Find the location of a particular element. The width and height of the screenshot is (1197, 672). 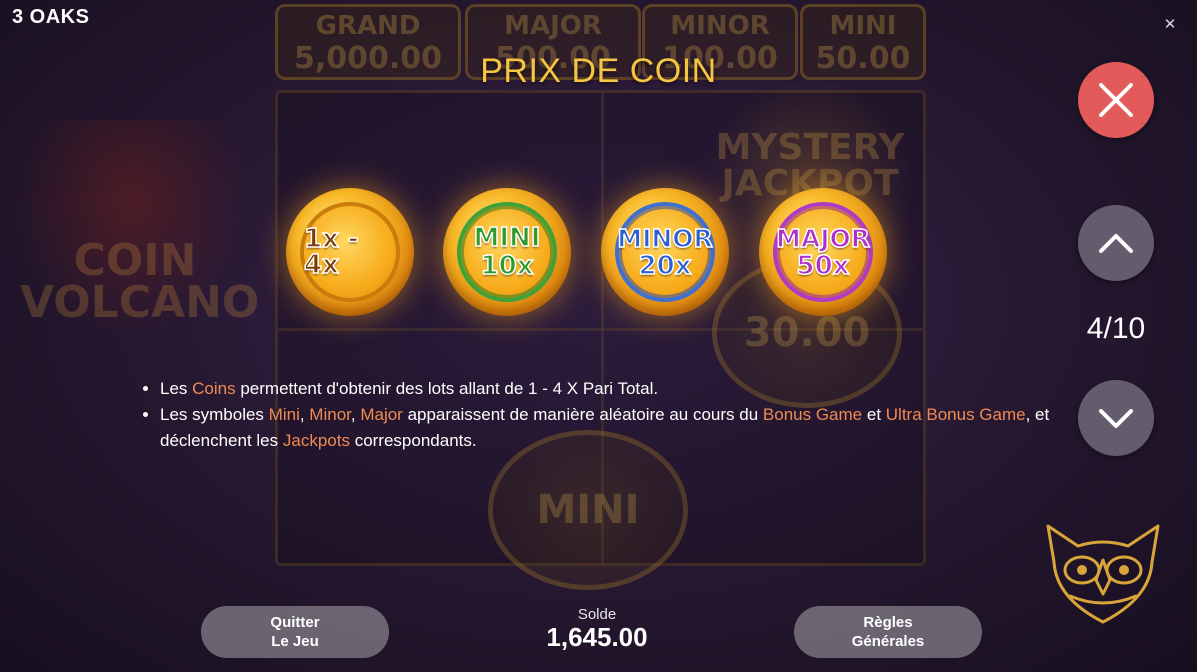

balance-value: 1,645.00 is located at coordinates (597, 637).